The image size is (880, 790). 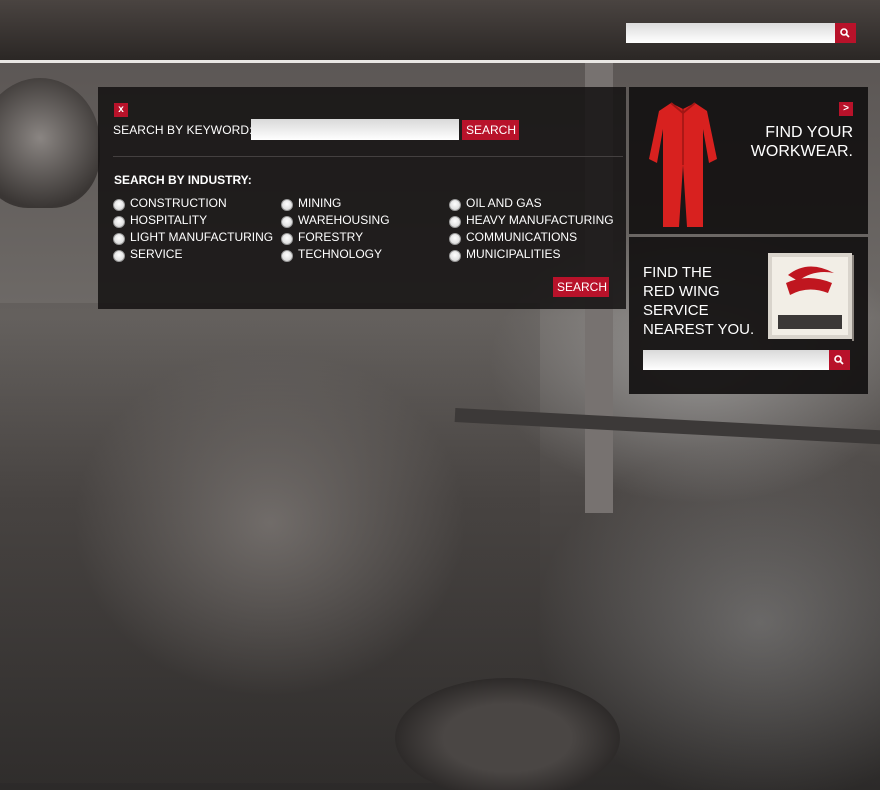 What do you see at coordinates (183, 130) in the screenshot?
I see `keyword-label: SEARCH BY KEYWORD:` at bounding box center [183, 130].